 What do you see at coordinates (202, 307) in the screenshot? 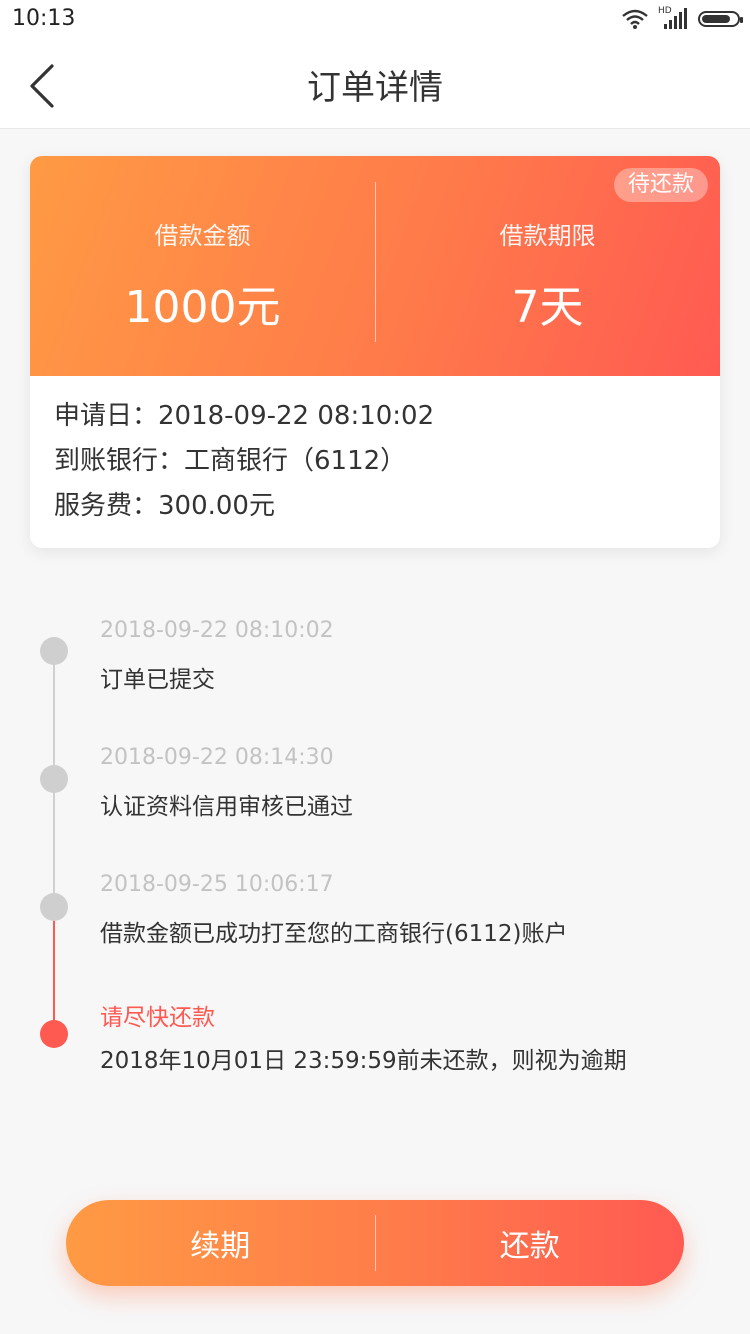
I see `loan-amount-value: 1000元` at bounding box center [202, 307].